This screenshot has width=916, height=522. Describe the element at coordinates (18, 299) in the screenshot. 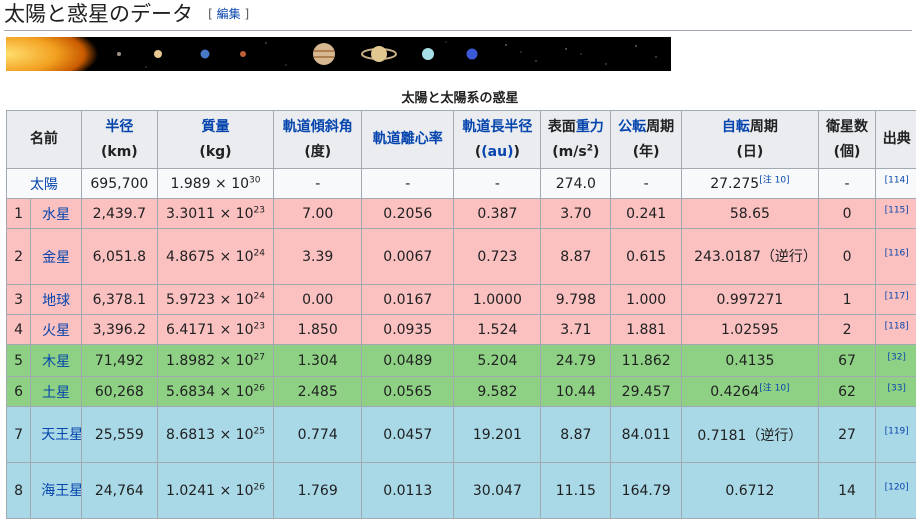

I see `row-number: 3` at that location.